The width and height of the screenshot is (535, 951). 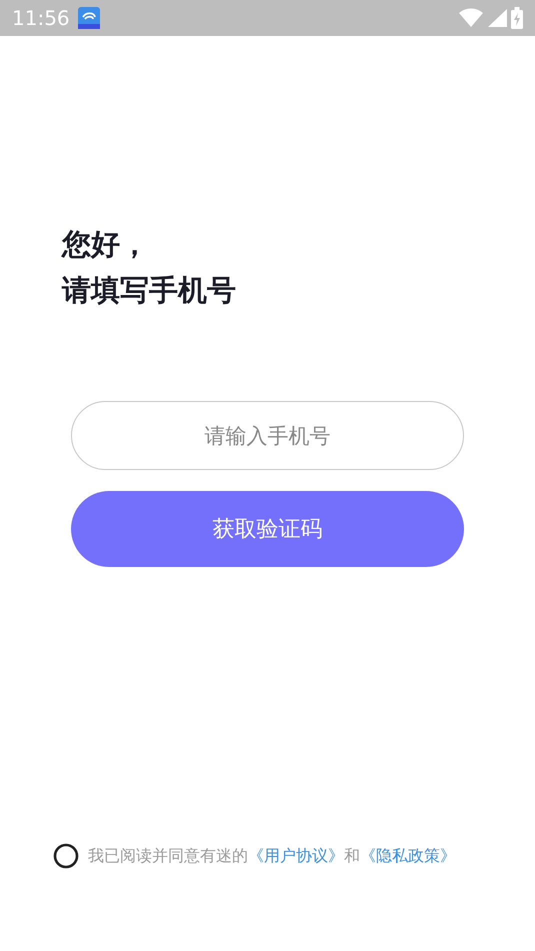 I want to click on agreement-link: 《隐私政策》, so click(x=408, y=855).